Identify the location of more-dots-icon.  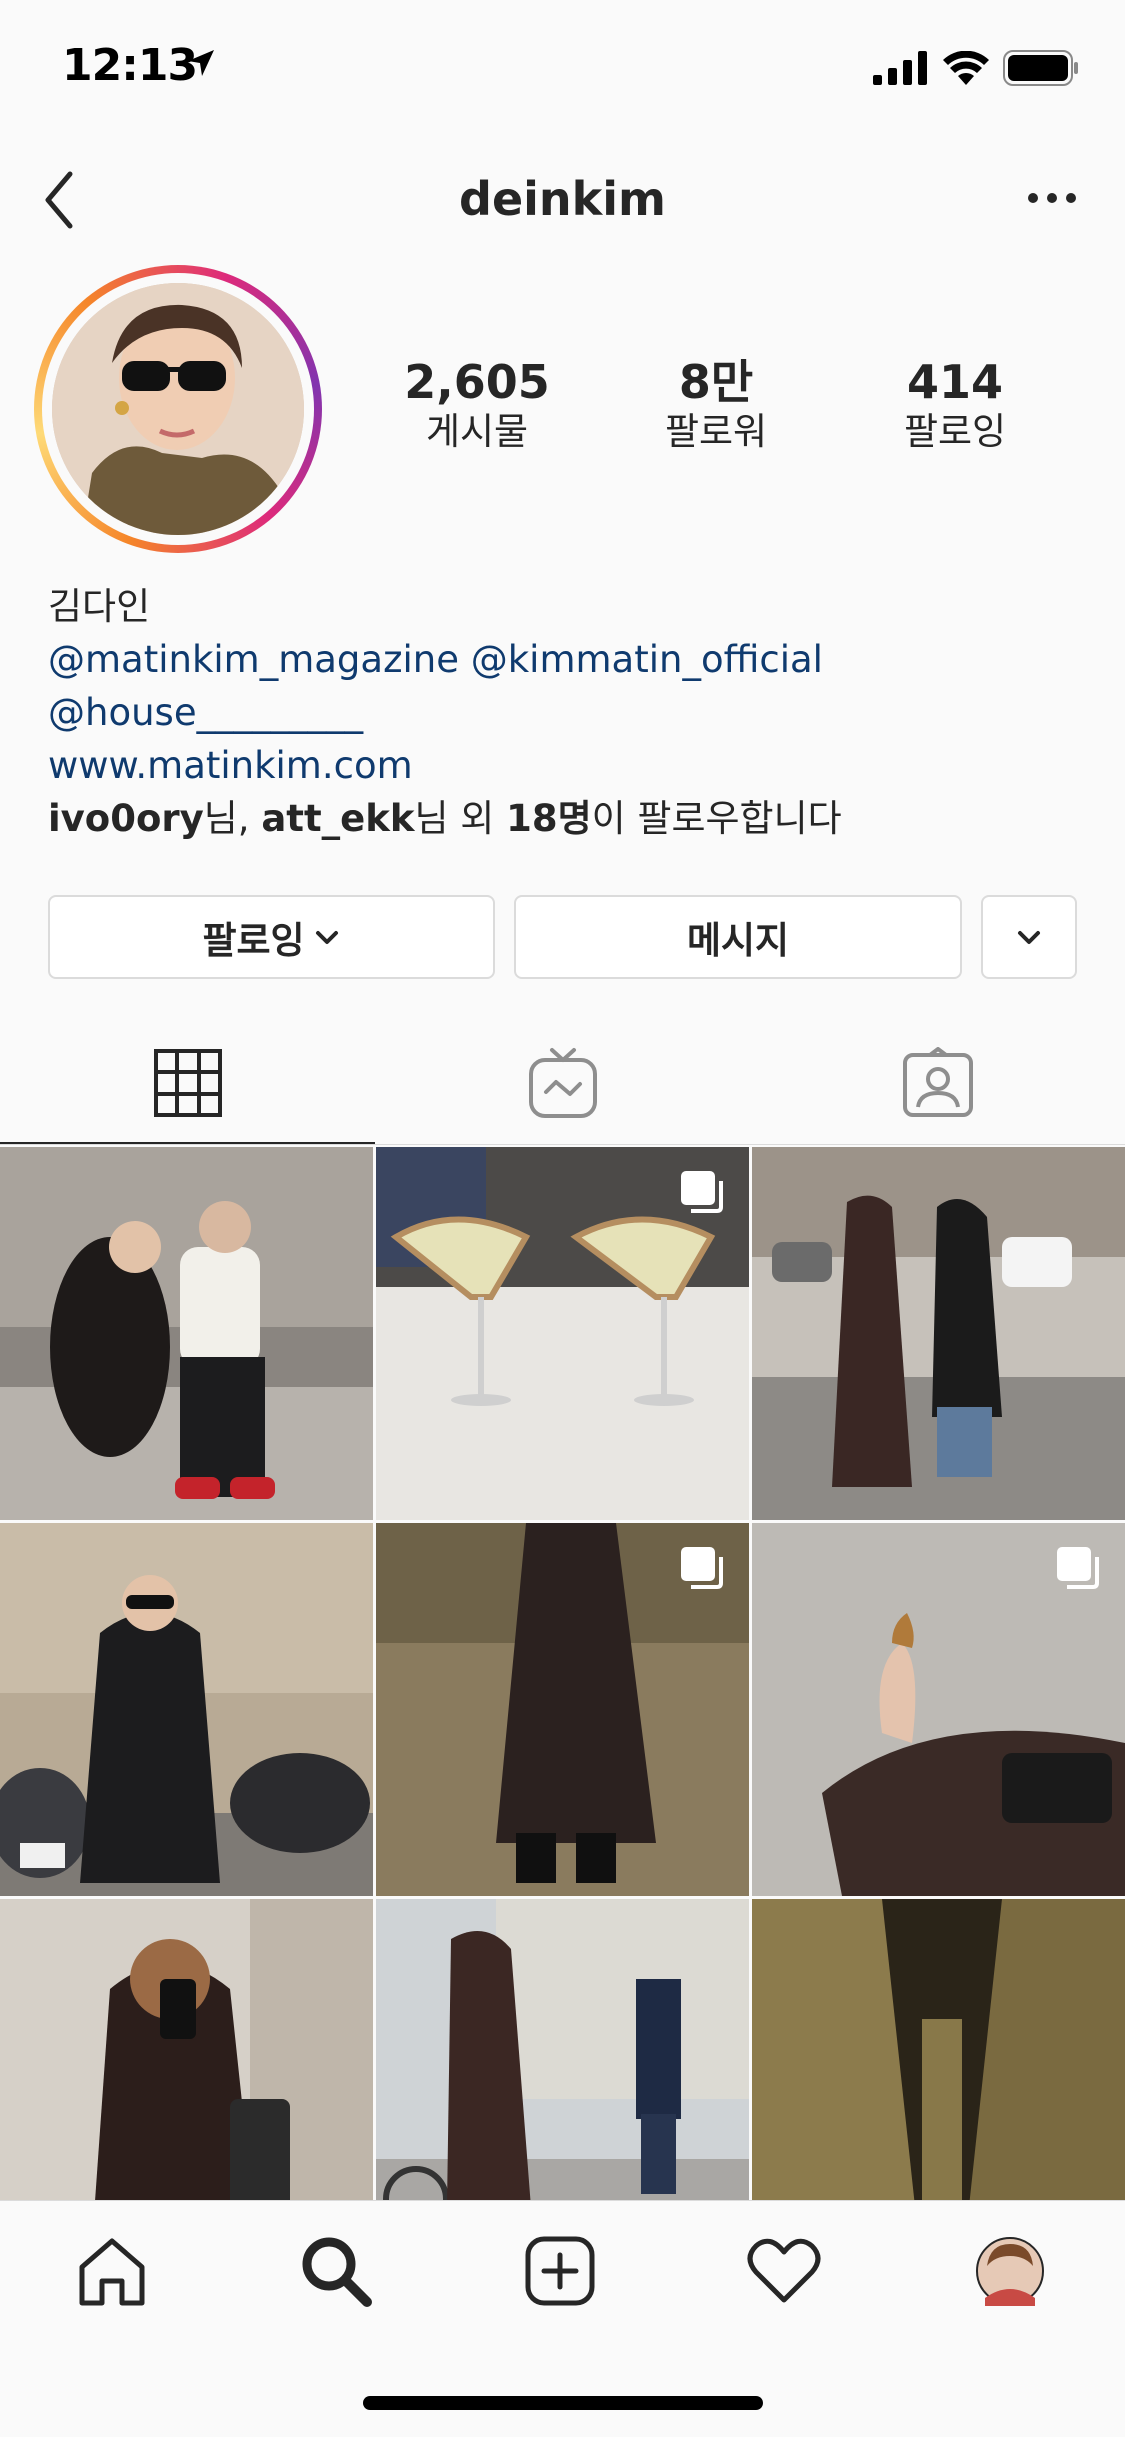
(1052, 198).